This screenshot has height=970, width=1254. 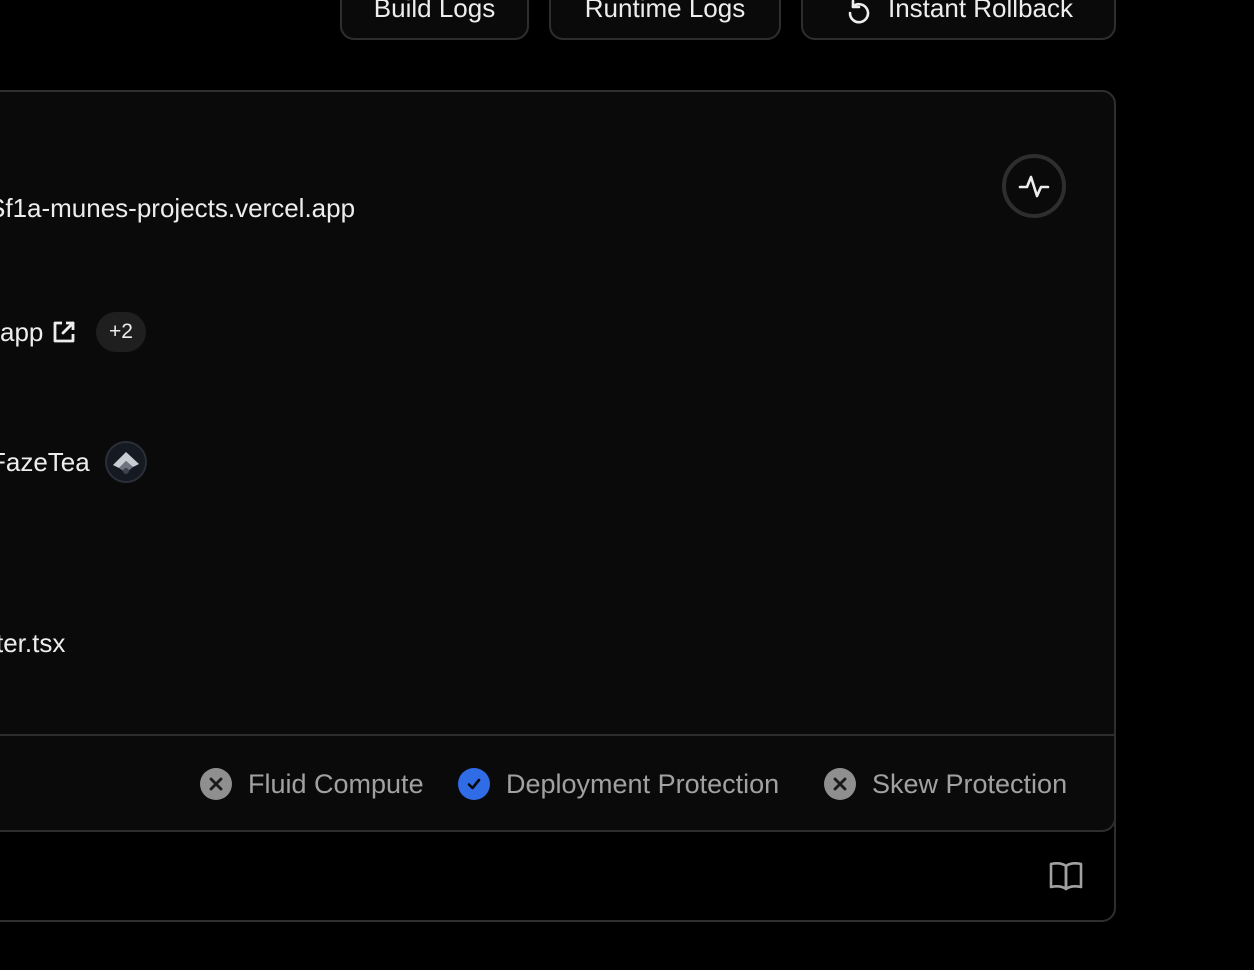 I want to click on feature-label: Deployment Protection, so click(x=643, y=783).